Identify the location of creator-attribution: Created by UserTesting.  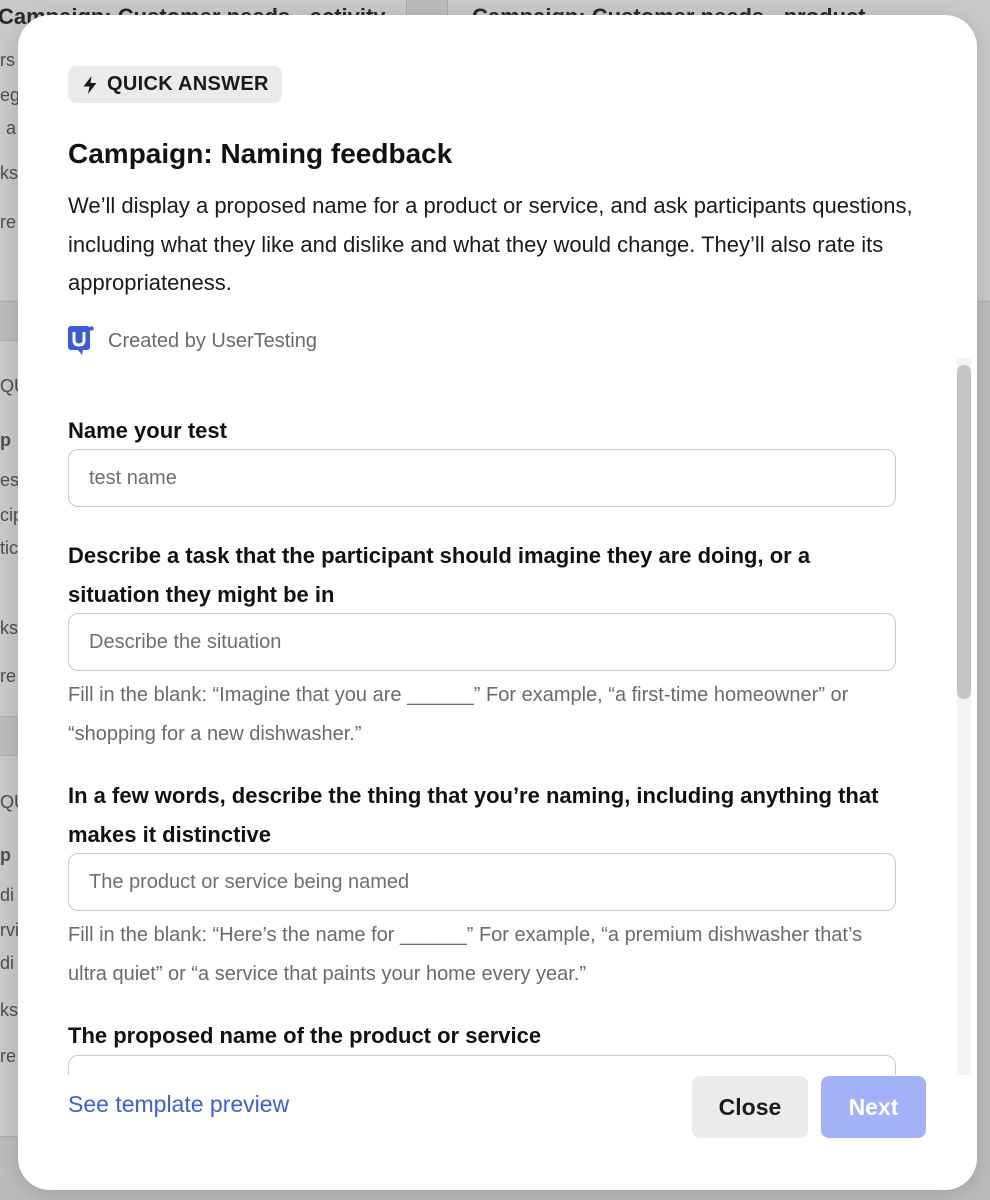
(192, 341).